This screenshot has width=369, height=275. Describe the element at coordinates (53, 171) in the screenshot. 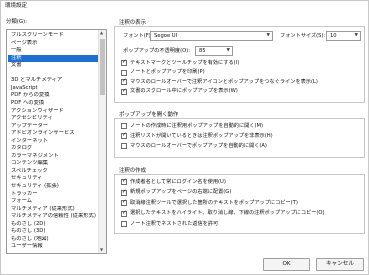

I see `category-item: スペルチェック` at that location.